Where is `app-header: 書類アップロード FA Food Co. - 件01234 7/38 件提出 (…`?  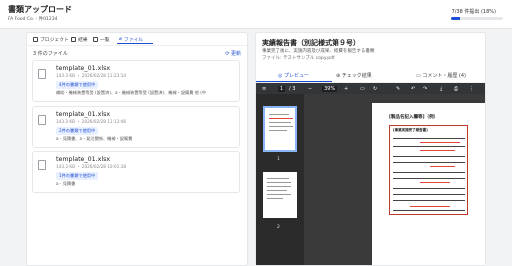 app-header: 書類アップロード FA Food Co. - 件01234 7/38 件提出 (… is located at coordinates (256, 14).